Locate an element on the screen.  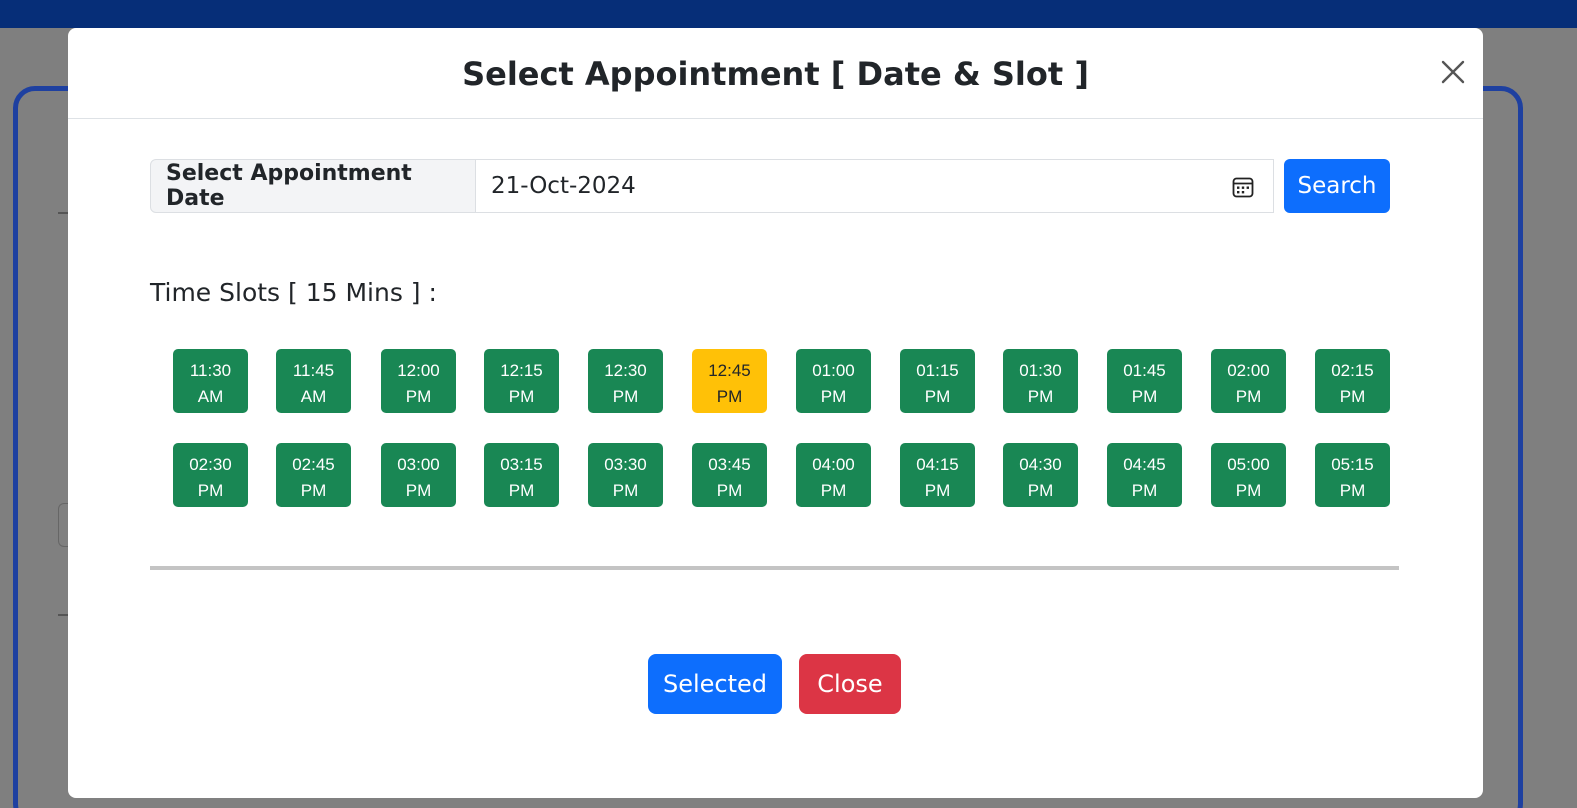
selected-button: Selected is located at coordinates (715, 684).